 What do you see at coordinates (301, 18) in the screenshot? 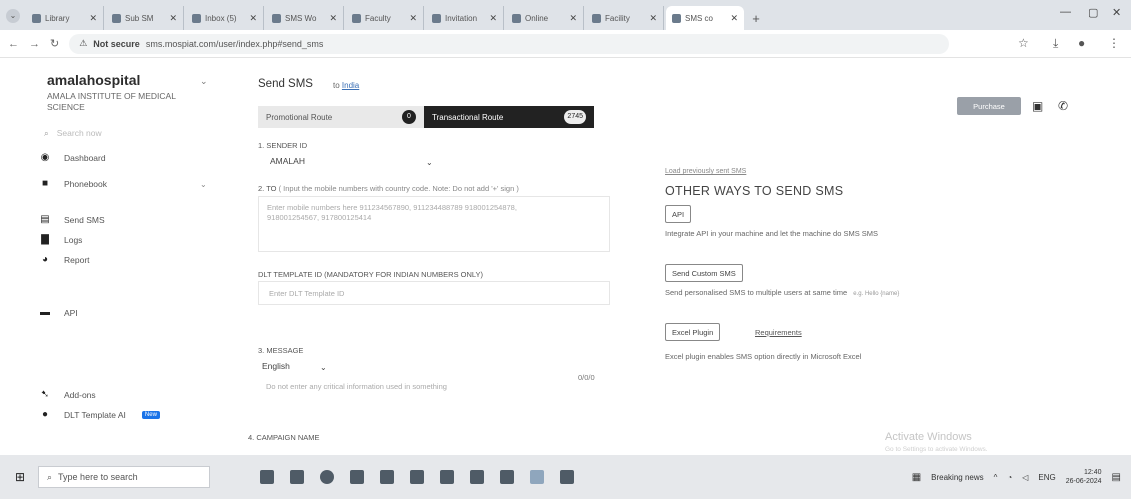
I see `tab-label: SMS Wo` at bounding box center [301, 18].